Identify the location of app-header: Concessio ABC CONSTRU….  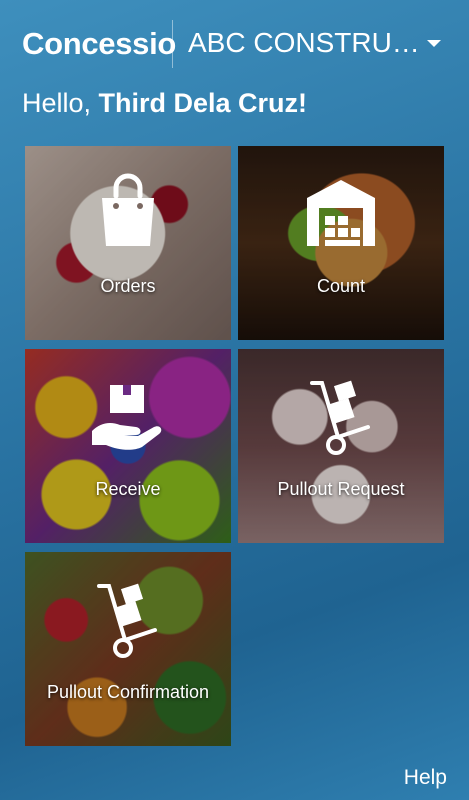
(234, 40).